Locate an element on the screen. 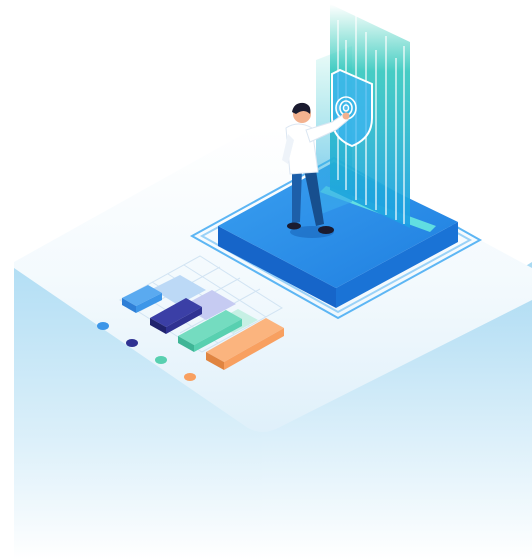 This screenshot has width=532, height=560. person-shoe-right is located at coordinates (326, 230).